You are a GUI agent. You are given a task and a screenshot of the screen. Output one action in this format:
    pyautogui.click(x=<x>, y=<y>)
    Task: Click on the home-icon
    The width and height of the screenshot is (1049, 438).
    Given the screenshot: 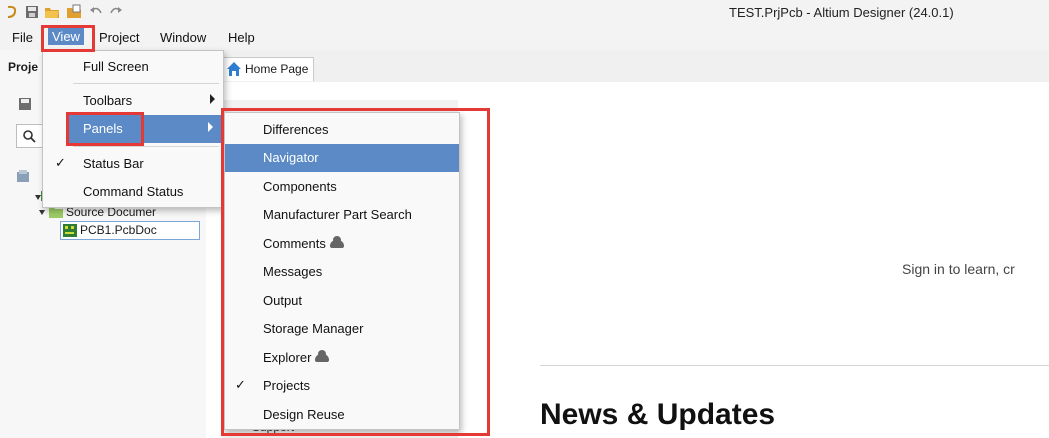 What is the action you would take?
    pyautogui.click(x=234, y=69)
    